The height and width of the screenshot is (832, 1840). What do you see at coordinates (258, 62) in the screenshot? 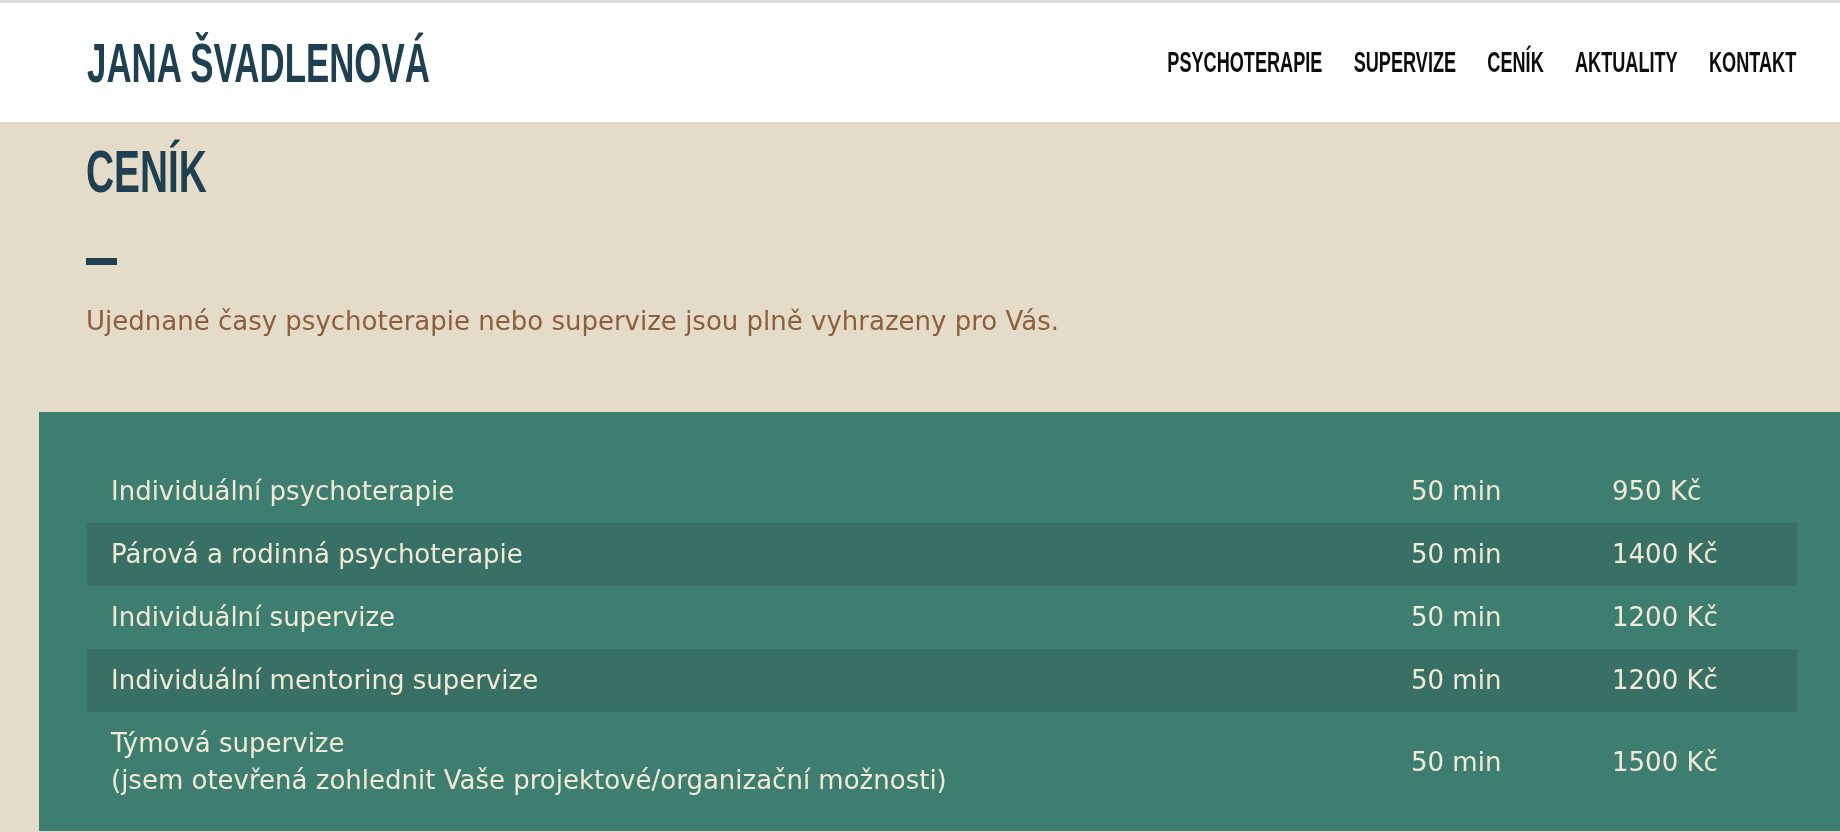
I see `site-logo: JANA ŠVADLENOVÁ` at bounding box center [258, 62].